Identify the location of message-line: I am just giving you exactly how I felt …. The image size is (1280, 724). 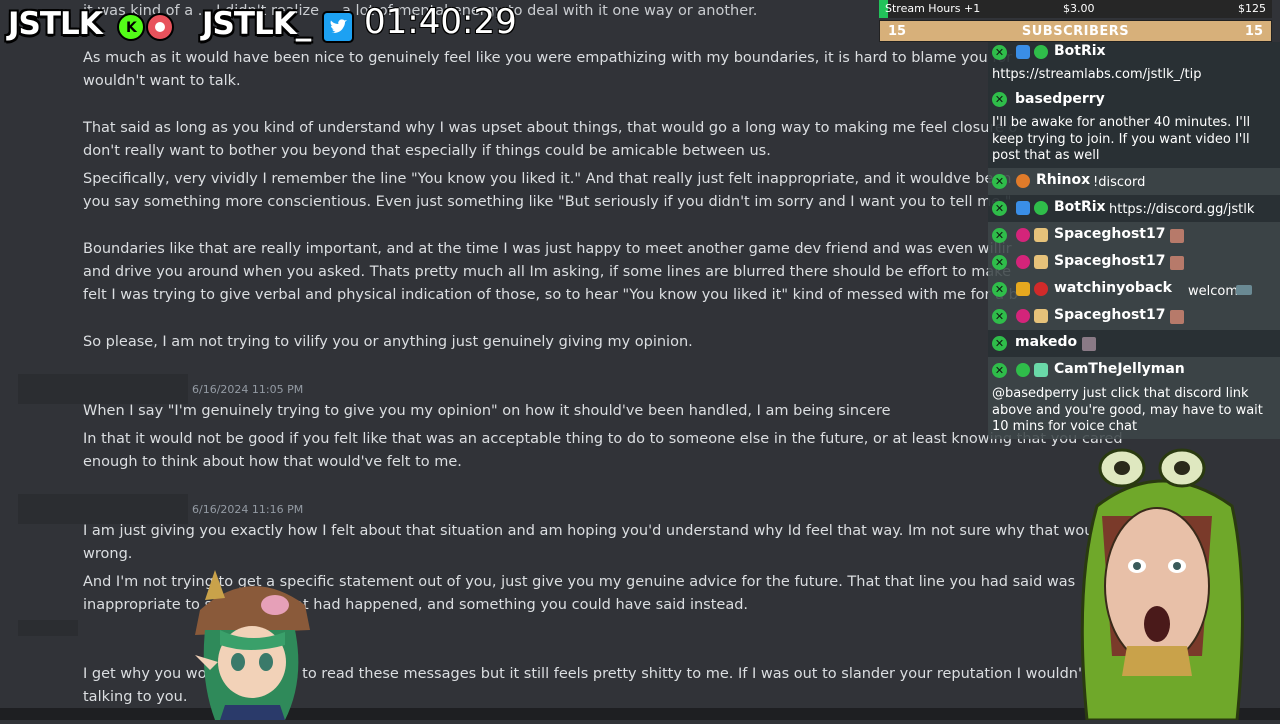
(602, 531).